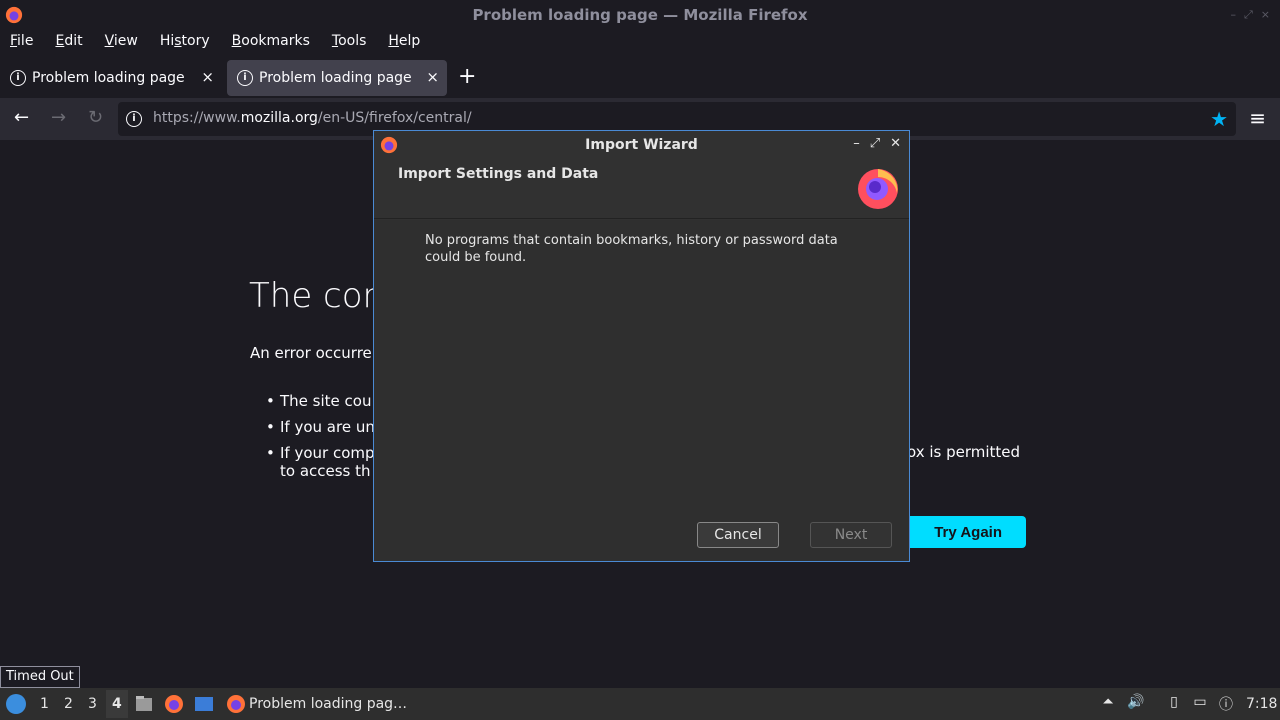 The image size is (1280, 720). Describe the element at coordinates (964, 452) in the screenshot. I see `error-suggestion-tail: ox is permitted` at that location.